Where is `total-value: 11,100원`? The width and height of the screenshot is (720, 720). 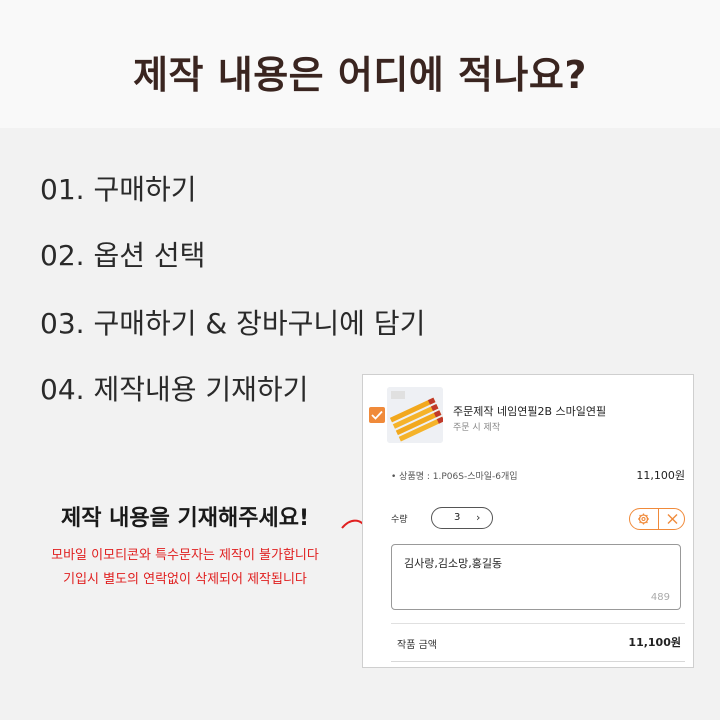
total-value: 11,100원 is located at coordinates (654, 642).